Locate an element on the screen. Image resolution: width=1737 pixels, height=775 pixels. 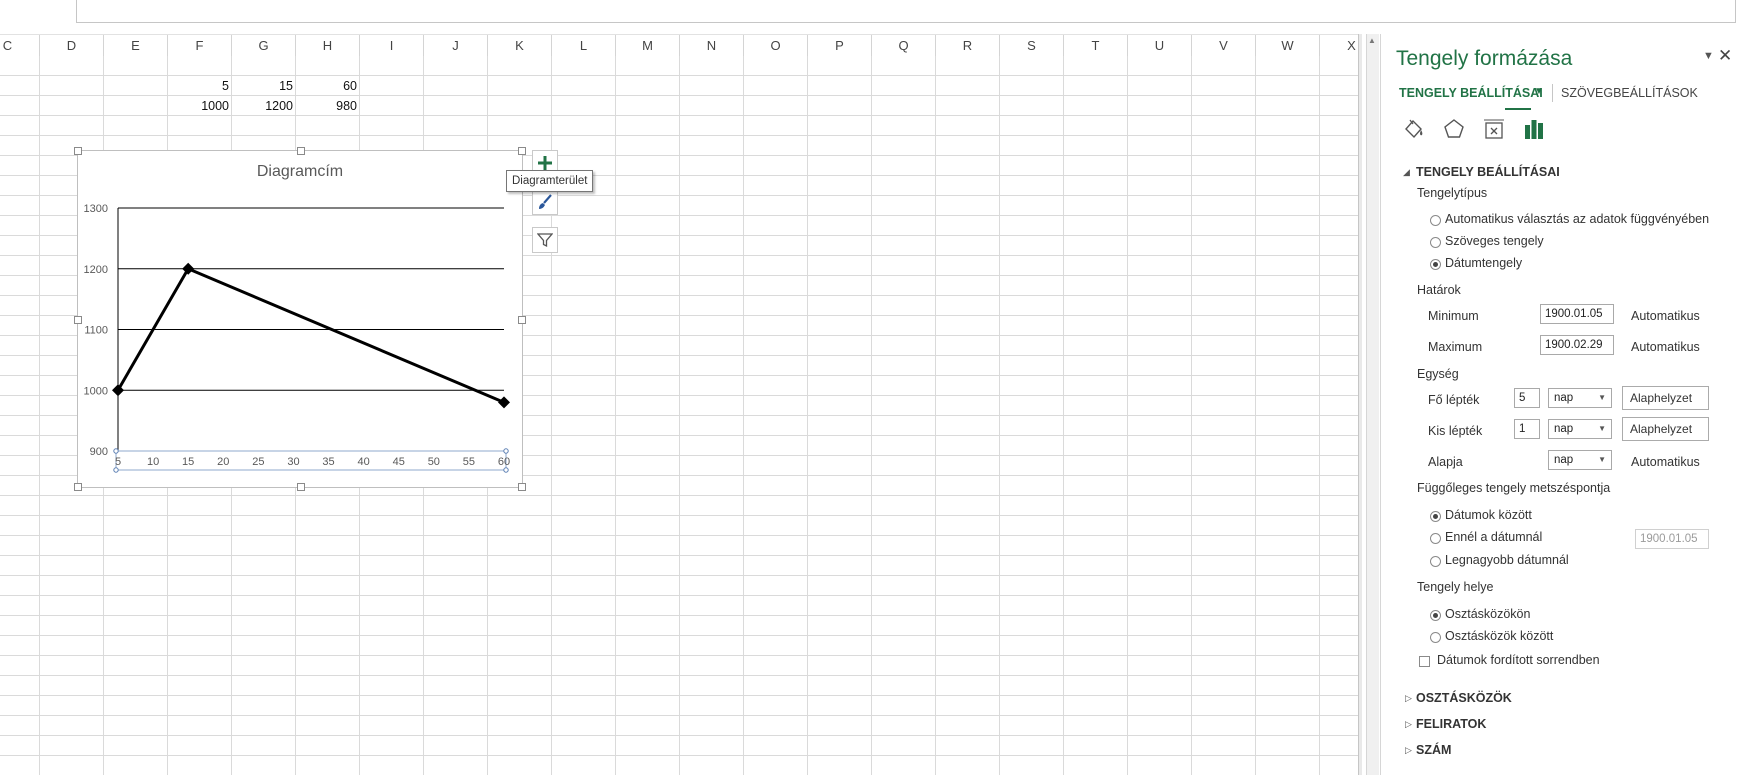
reverse-order-checkbox is located at coordinates (1424, 661).